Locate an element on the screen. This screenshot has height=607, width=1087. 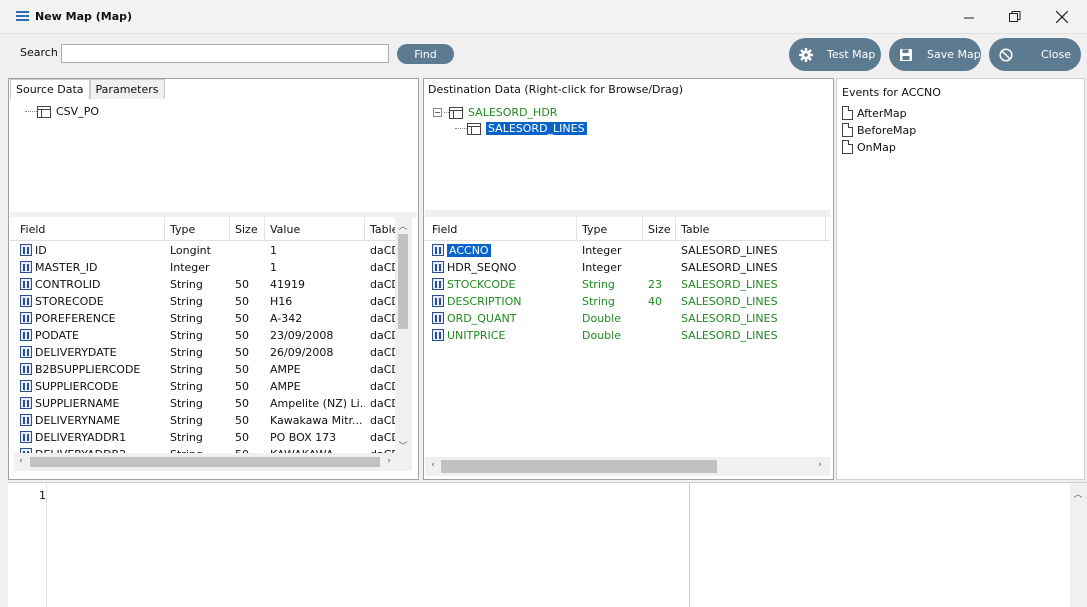
event-item-aftermap: AfterMap is located at coordinates (874, 113).